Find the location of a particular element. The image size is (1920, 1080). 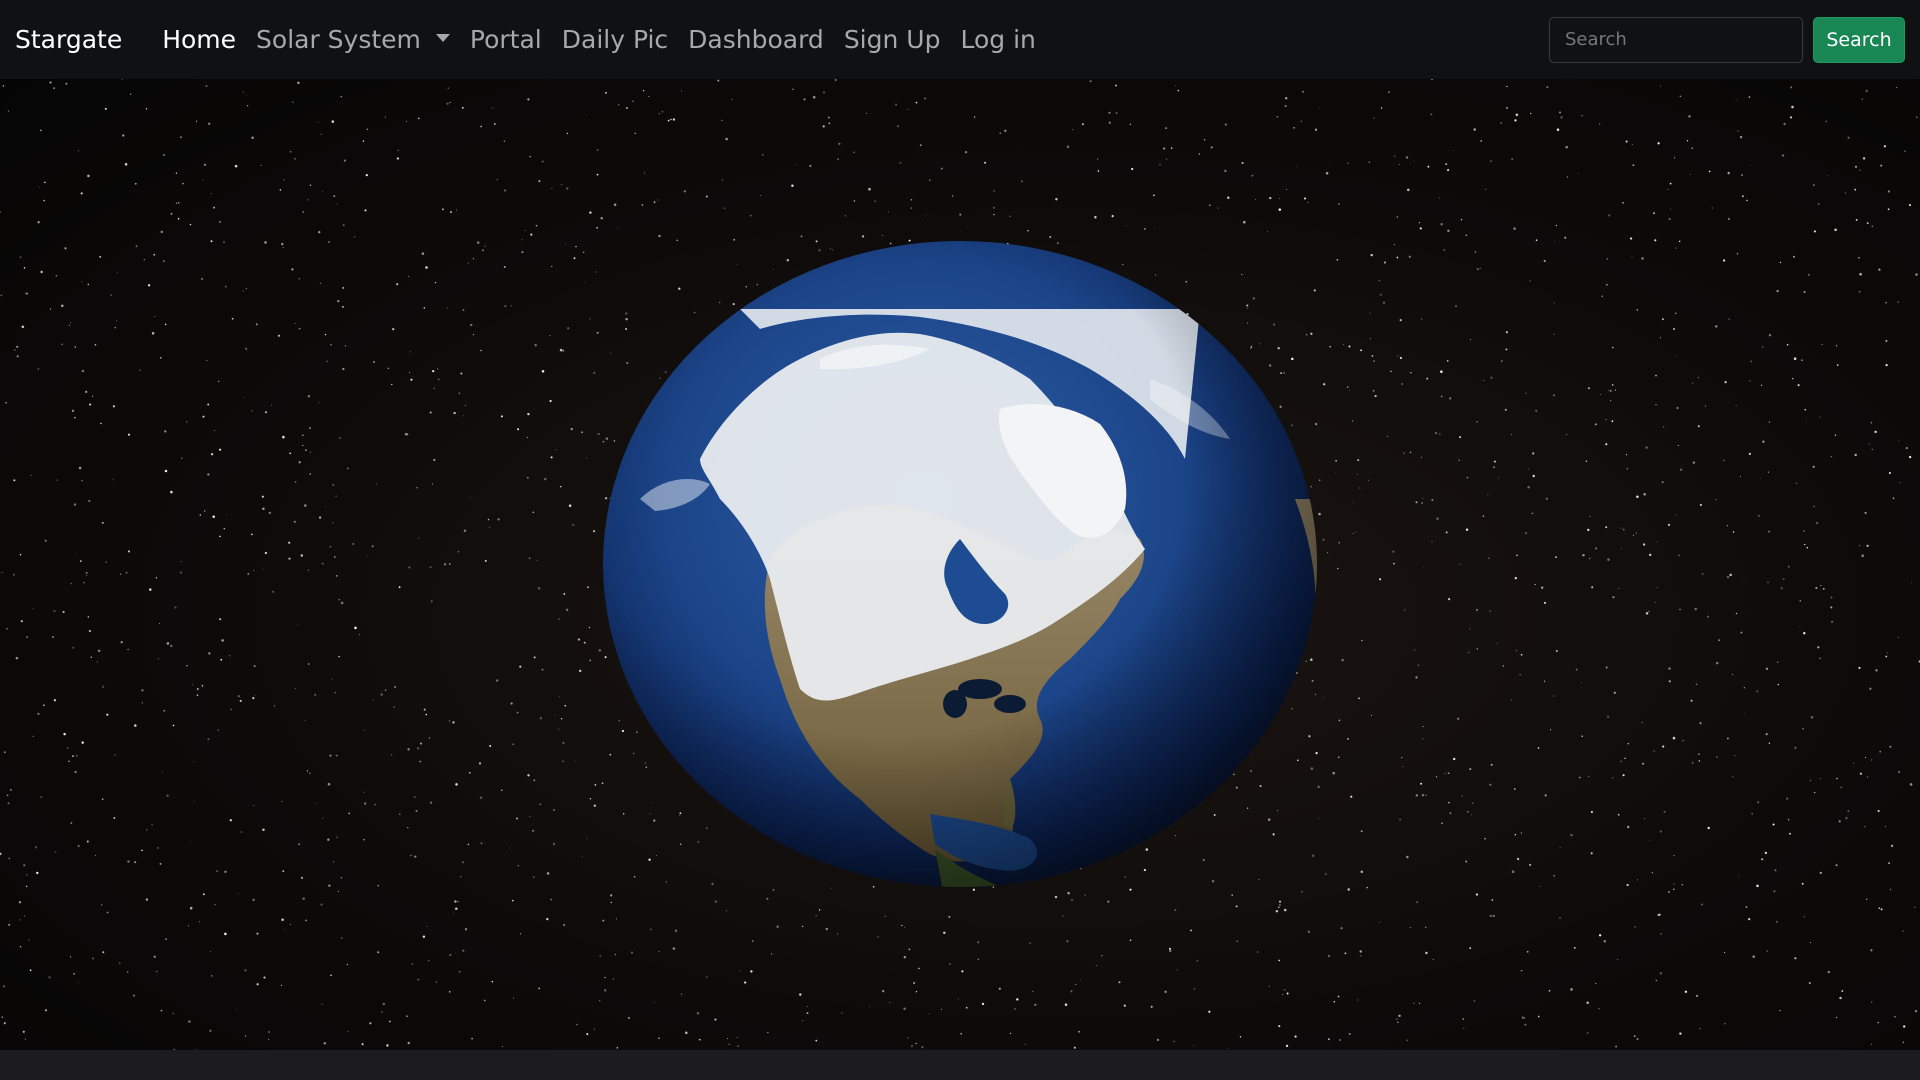

caret-down-icon is located at coordinates (442, 37).